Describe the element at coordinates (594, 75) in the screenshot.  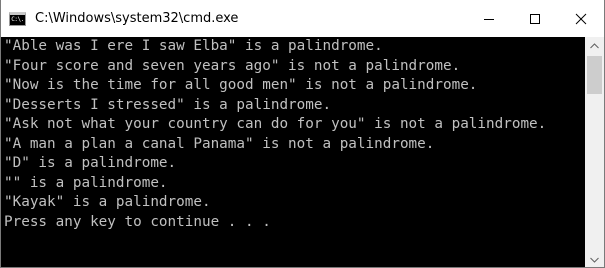
I see `scrollbar-thumb` at that location.